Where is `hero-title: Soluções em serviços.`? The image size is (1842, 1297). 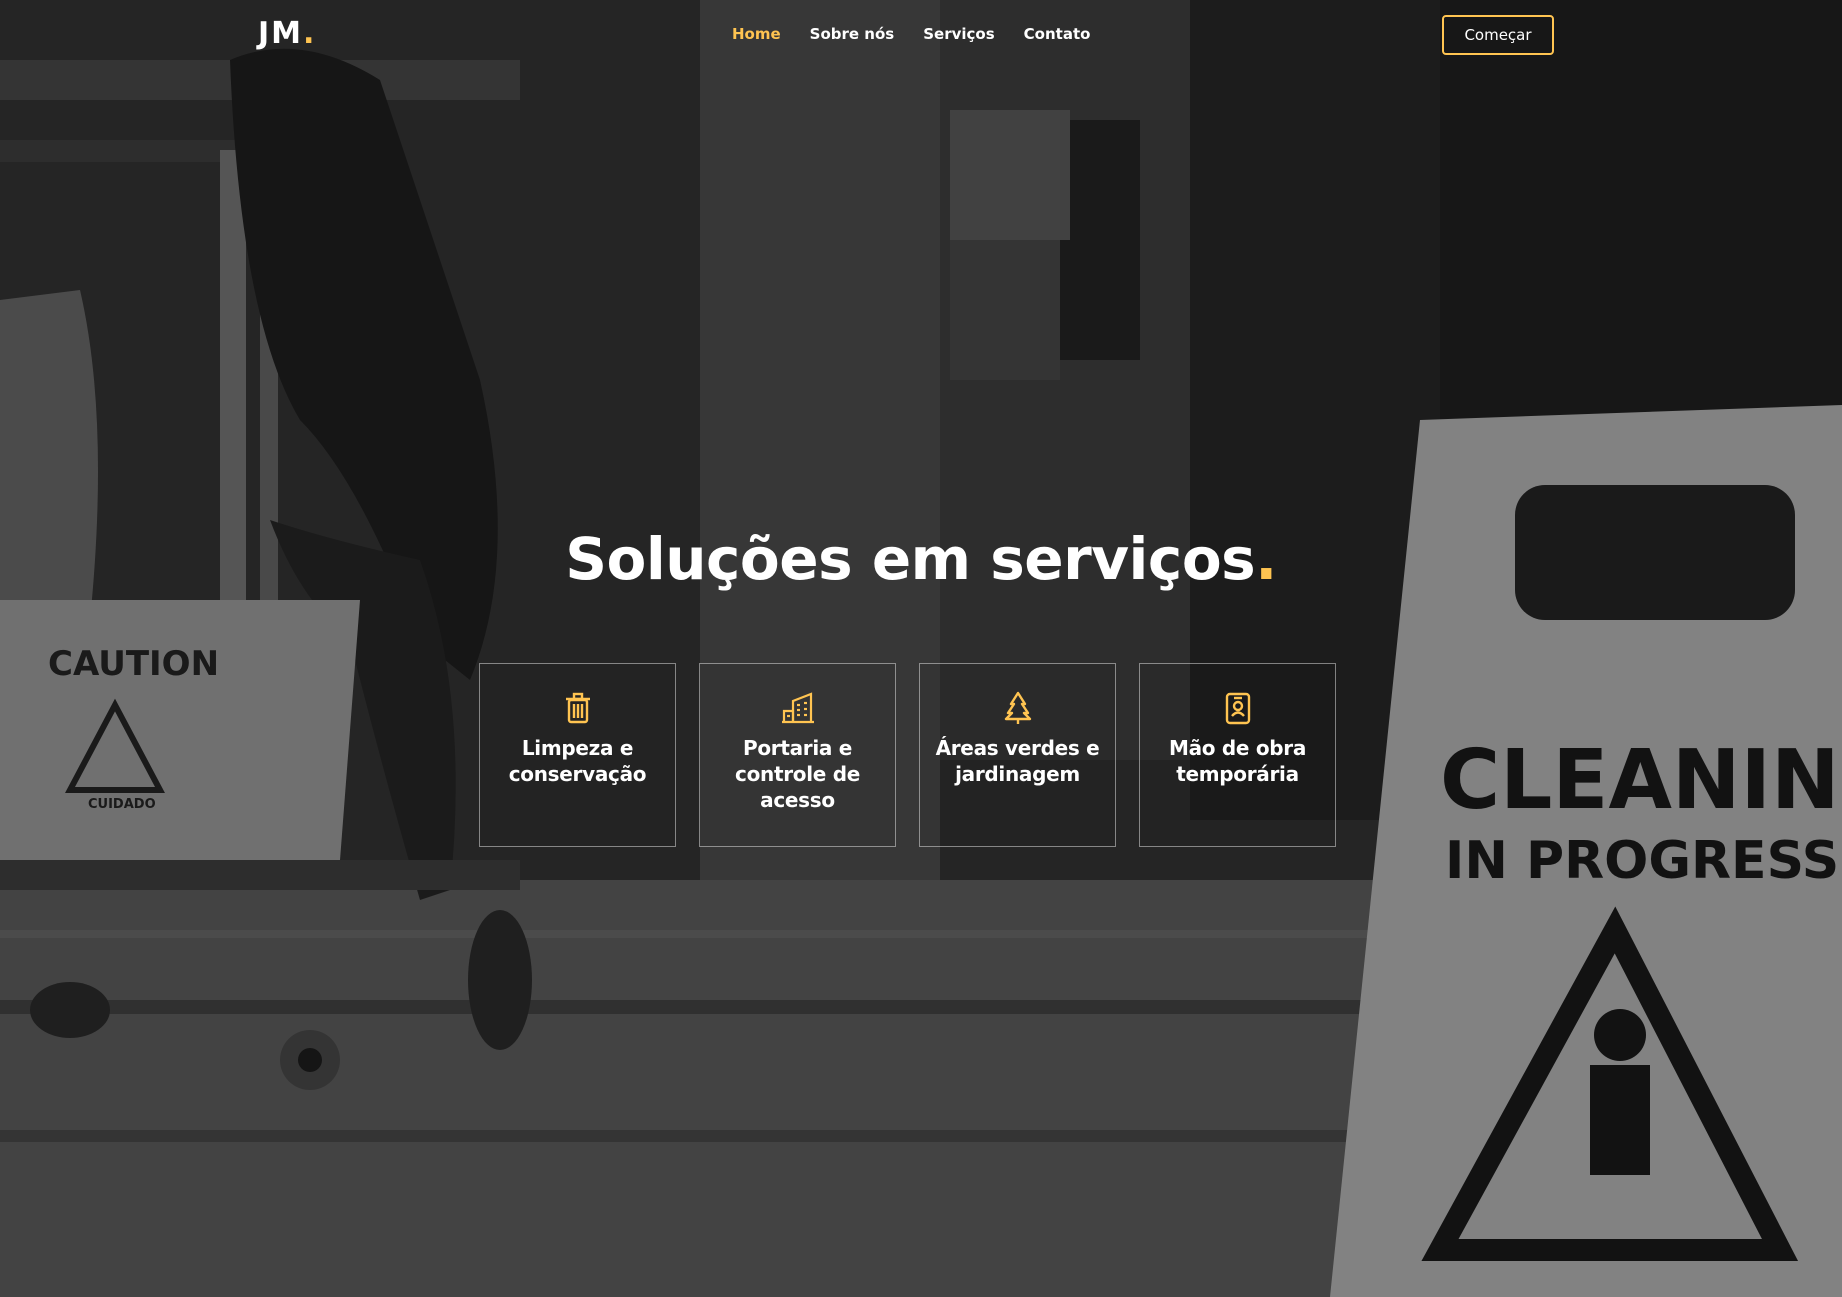
hero-title: Soluções em serviços. is located at coordinates (921, 559).